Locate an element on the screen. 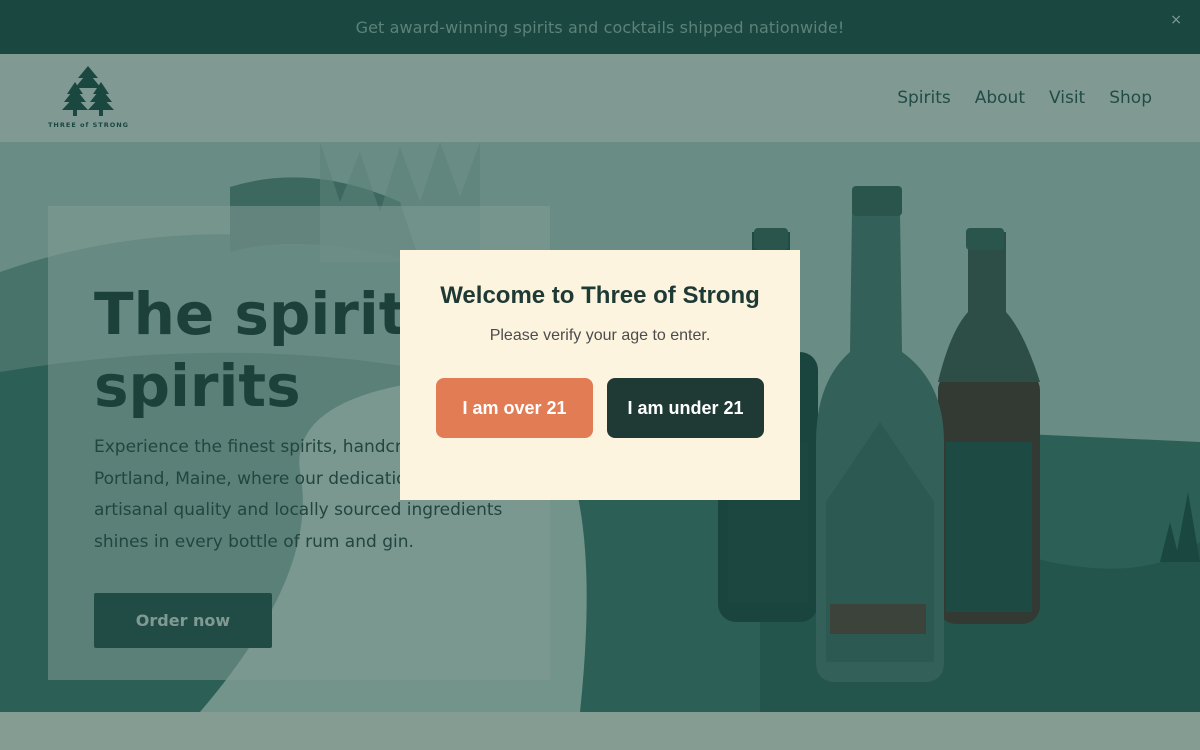  modal-subtitle: Please verify your age to enter. is located at coordinates (600, 335).